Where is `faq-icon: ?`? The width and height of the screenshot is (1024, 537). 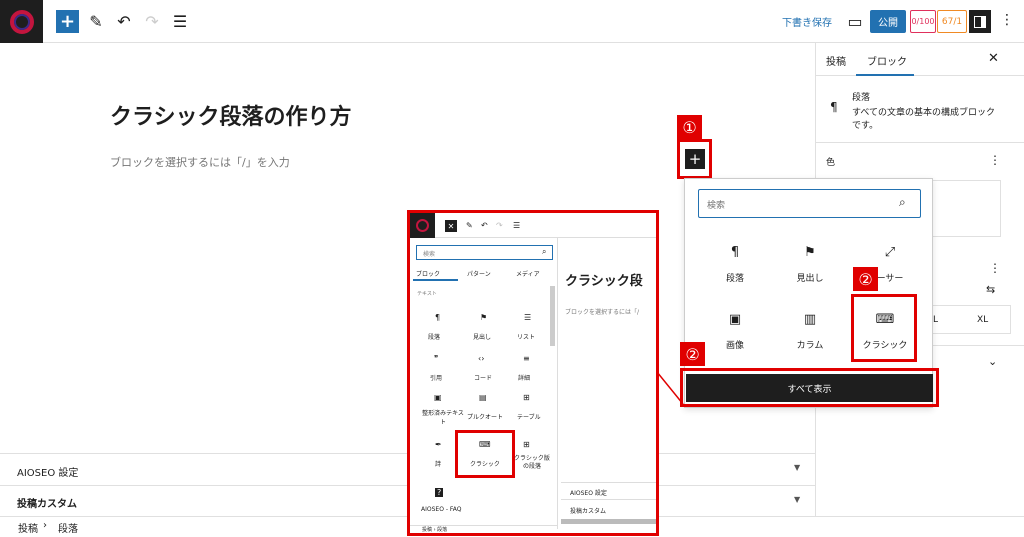
faq-icon: ? is located at coordinates (439, 492).